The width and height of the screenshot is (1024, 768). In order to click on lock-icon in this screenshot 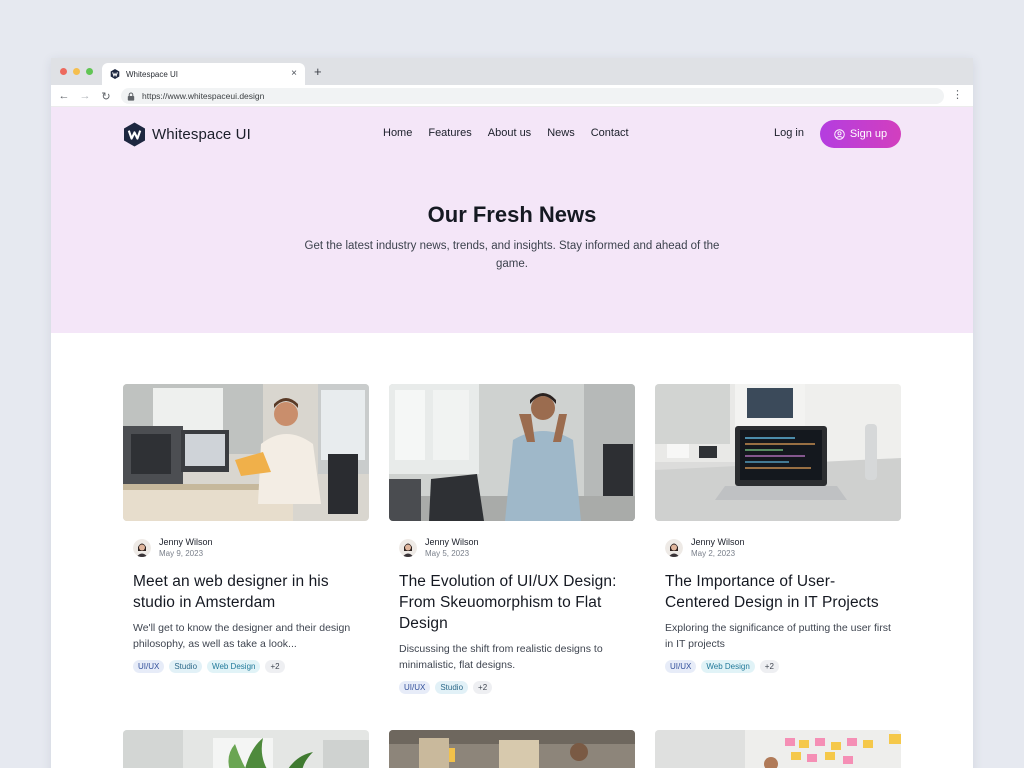, I will do `click(131, 96)`.